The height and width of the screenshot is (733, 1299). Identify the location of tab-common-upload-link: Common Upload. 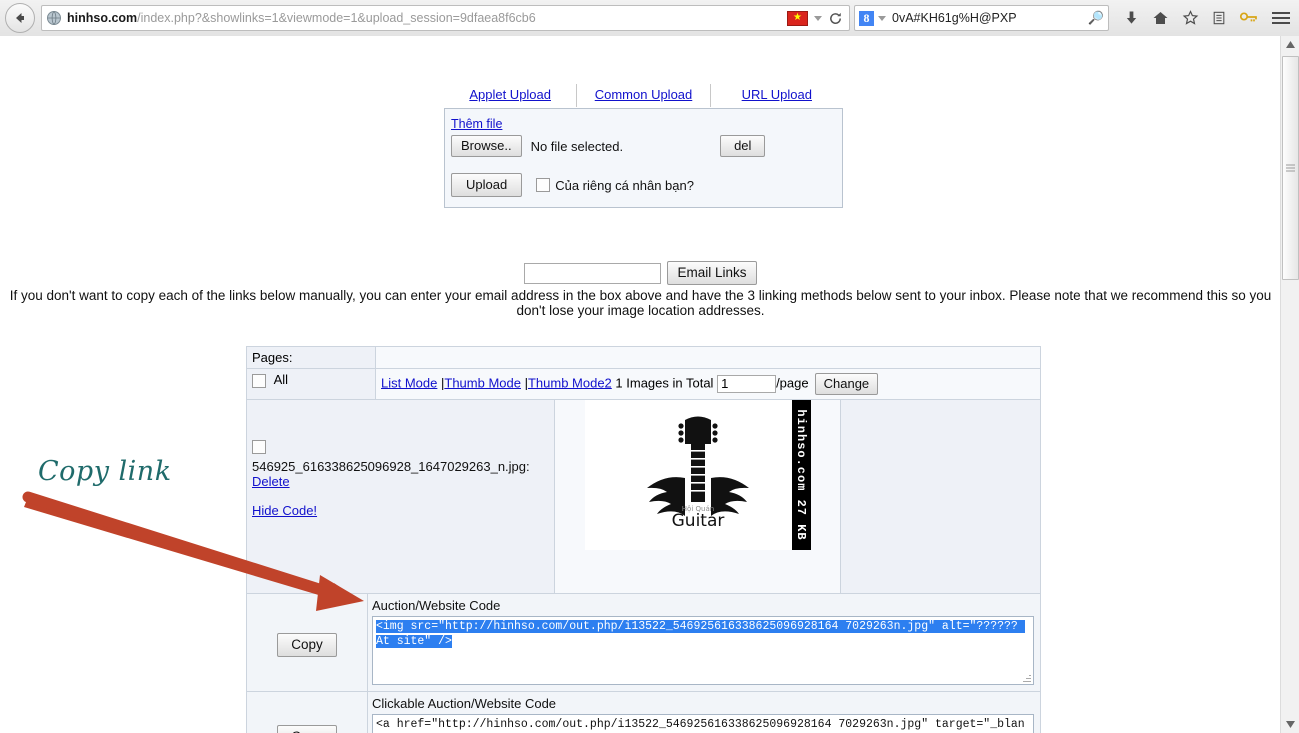
(644, 94).